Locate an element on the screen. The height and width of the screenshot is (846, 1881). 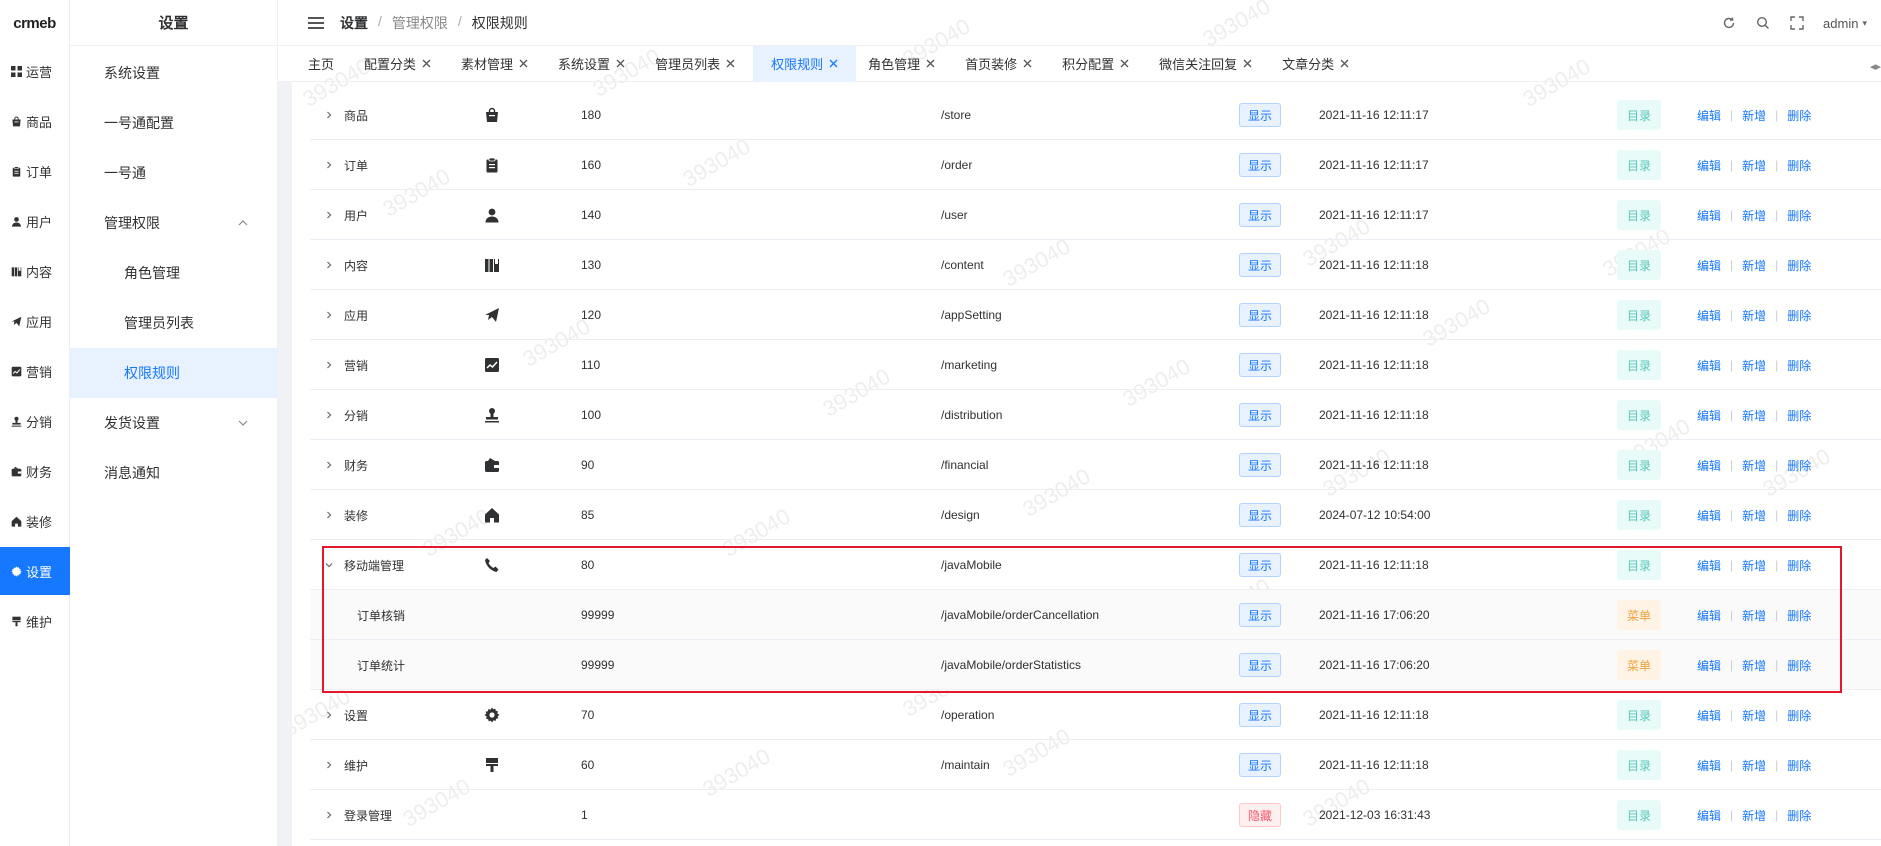
rail-item-5: 应用 is located at coordinates (35, 321).